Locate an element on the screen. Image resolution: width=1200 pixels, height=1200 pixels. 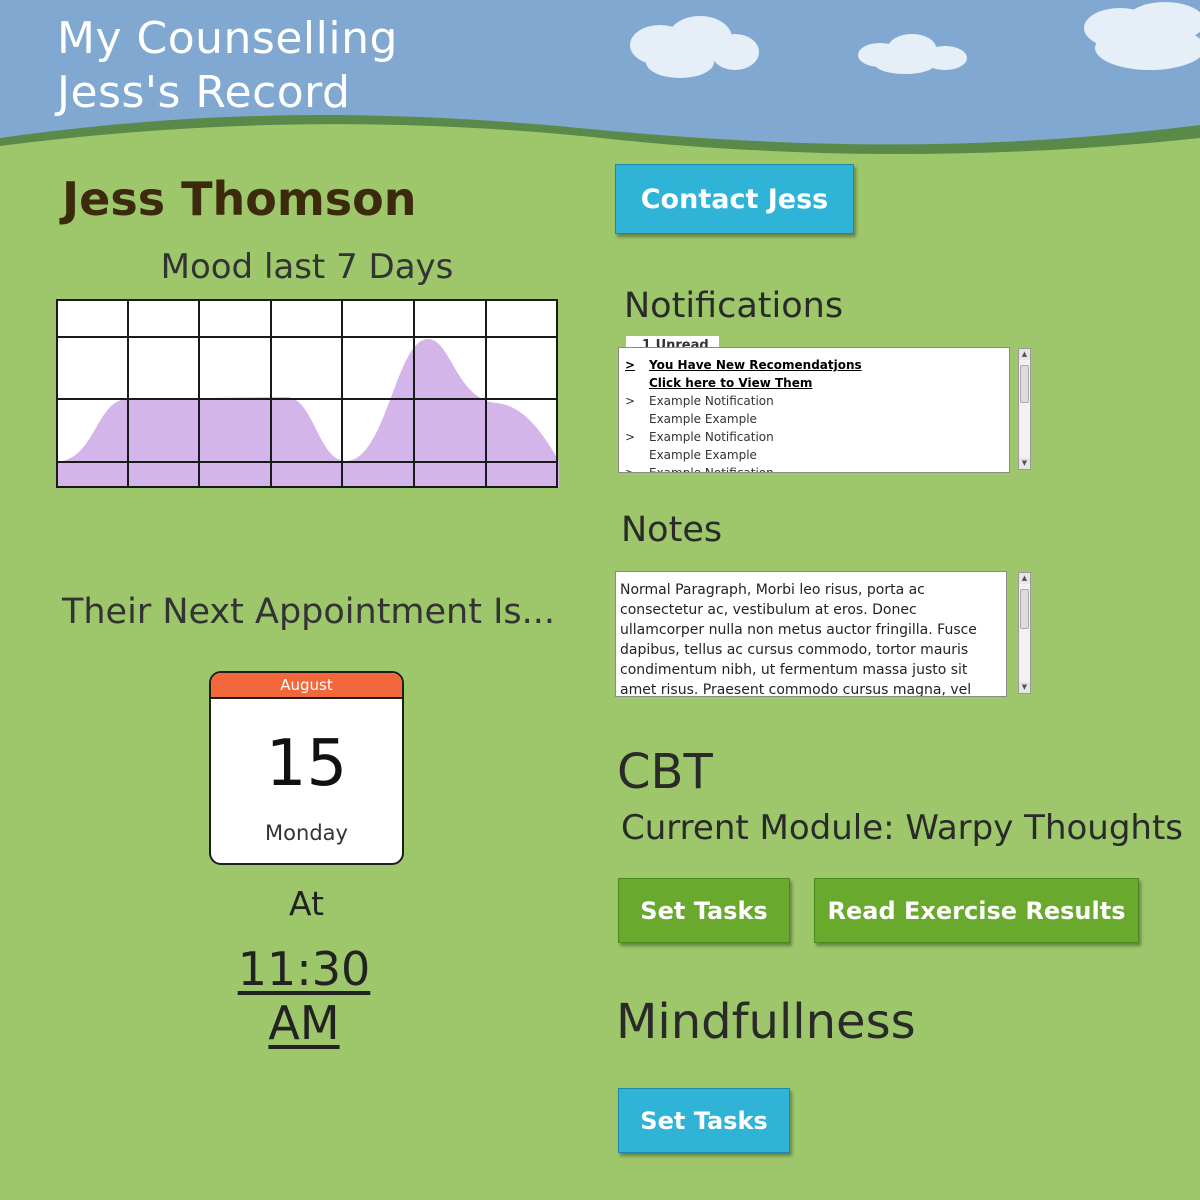
notifications-heading: Notifications is located at coordinates (734, 306).